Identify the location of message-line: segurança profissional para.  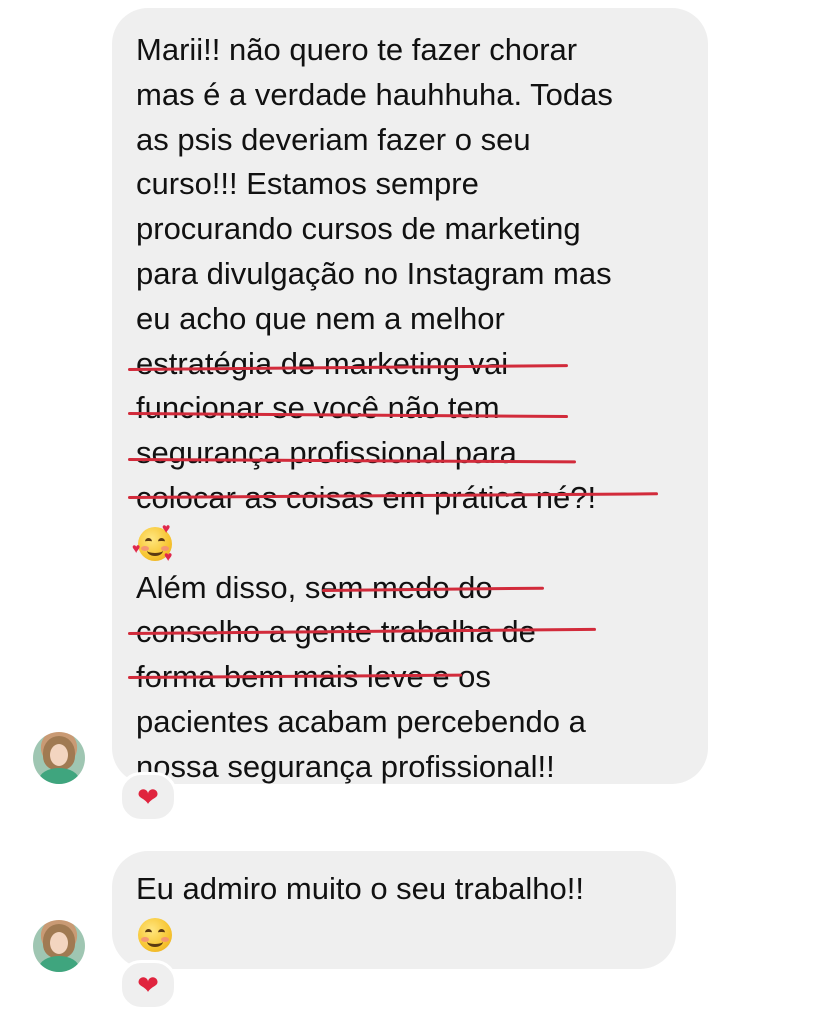
(326, 453).